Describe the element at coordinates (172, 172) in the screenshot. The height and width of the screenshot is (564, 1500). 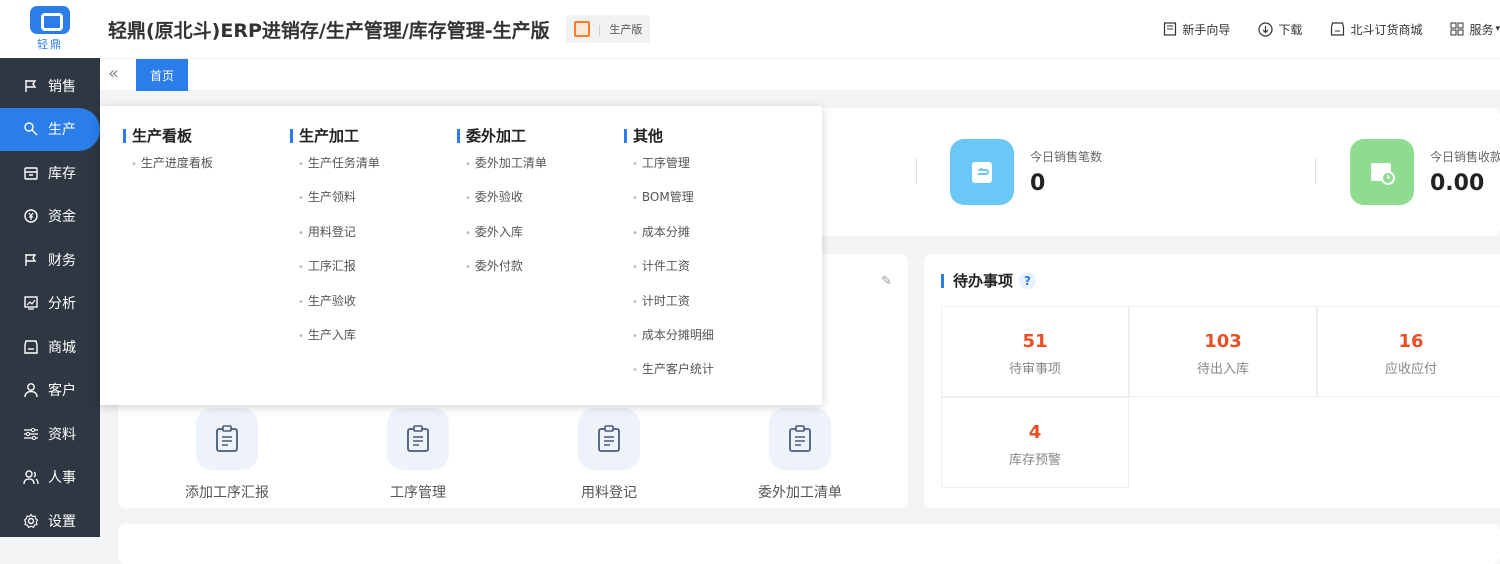
I see `menu-item: 生产进度看板` at that location.